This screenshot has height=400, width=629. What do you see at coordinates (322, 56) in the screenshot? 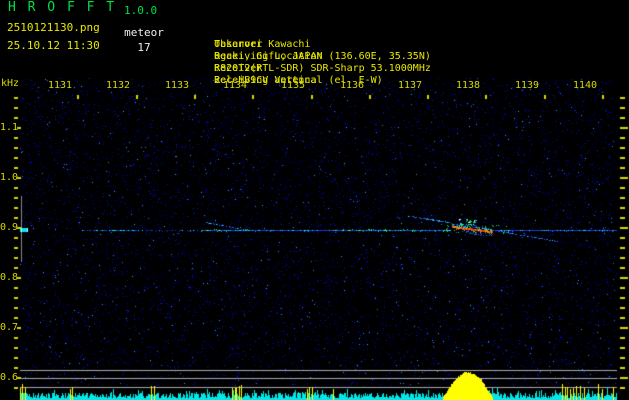
I see `info-value: Ogaki, Gifu, JAPAN (136.60E, 35.35N)` at bounding box center [322, 56].